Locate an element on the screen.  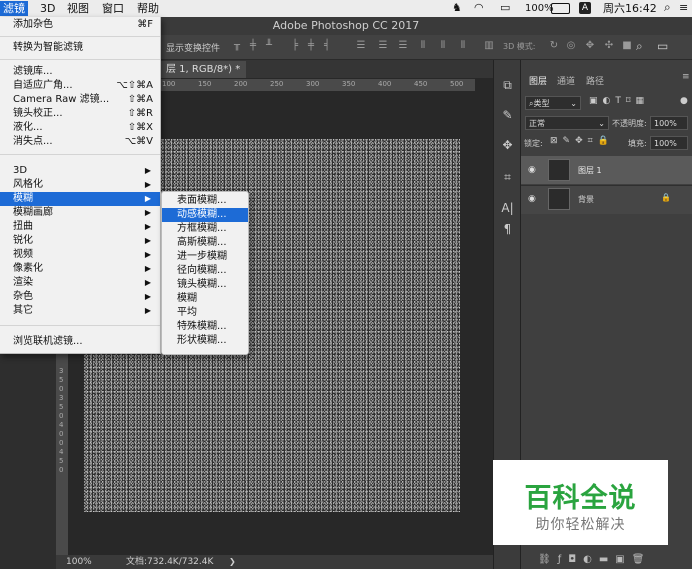
distribute-bottom-icon: ☰ is located at coordinates (403, 46).